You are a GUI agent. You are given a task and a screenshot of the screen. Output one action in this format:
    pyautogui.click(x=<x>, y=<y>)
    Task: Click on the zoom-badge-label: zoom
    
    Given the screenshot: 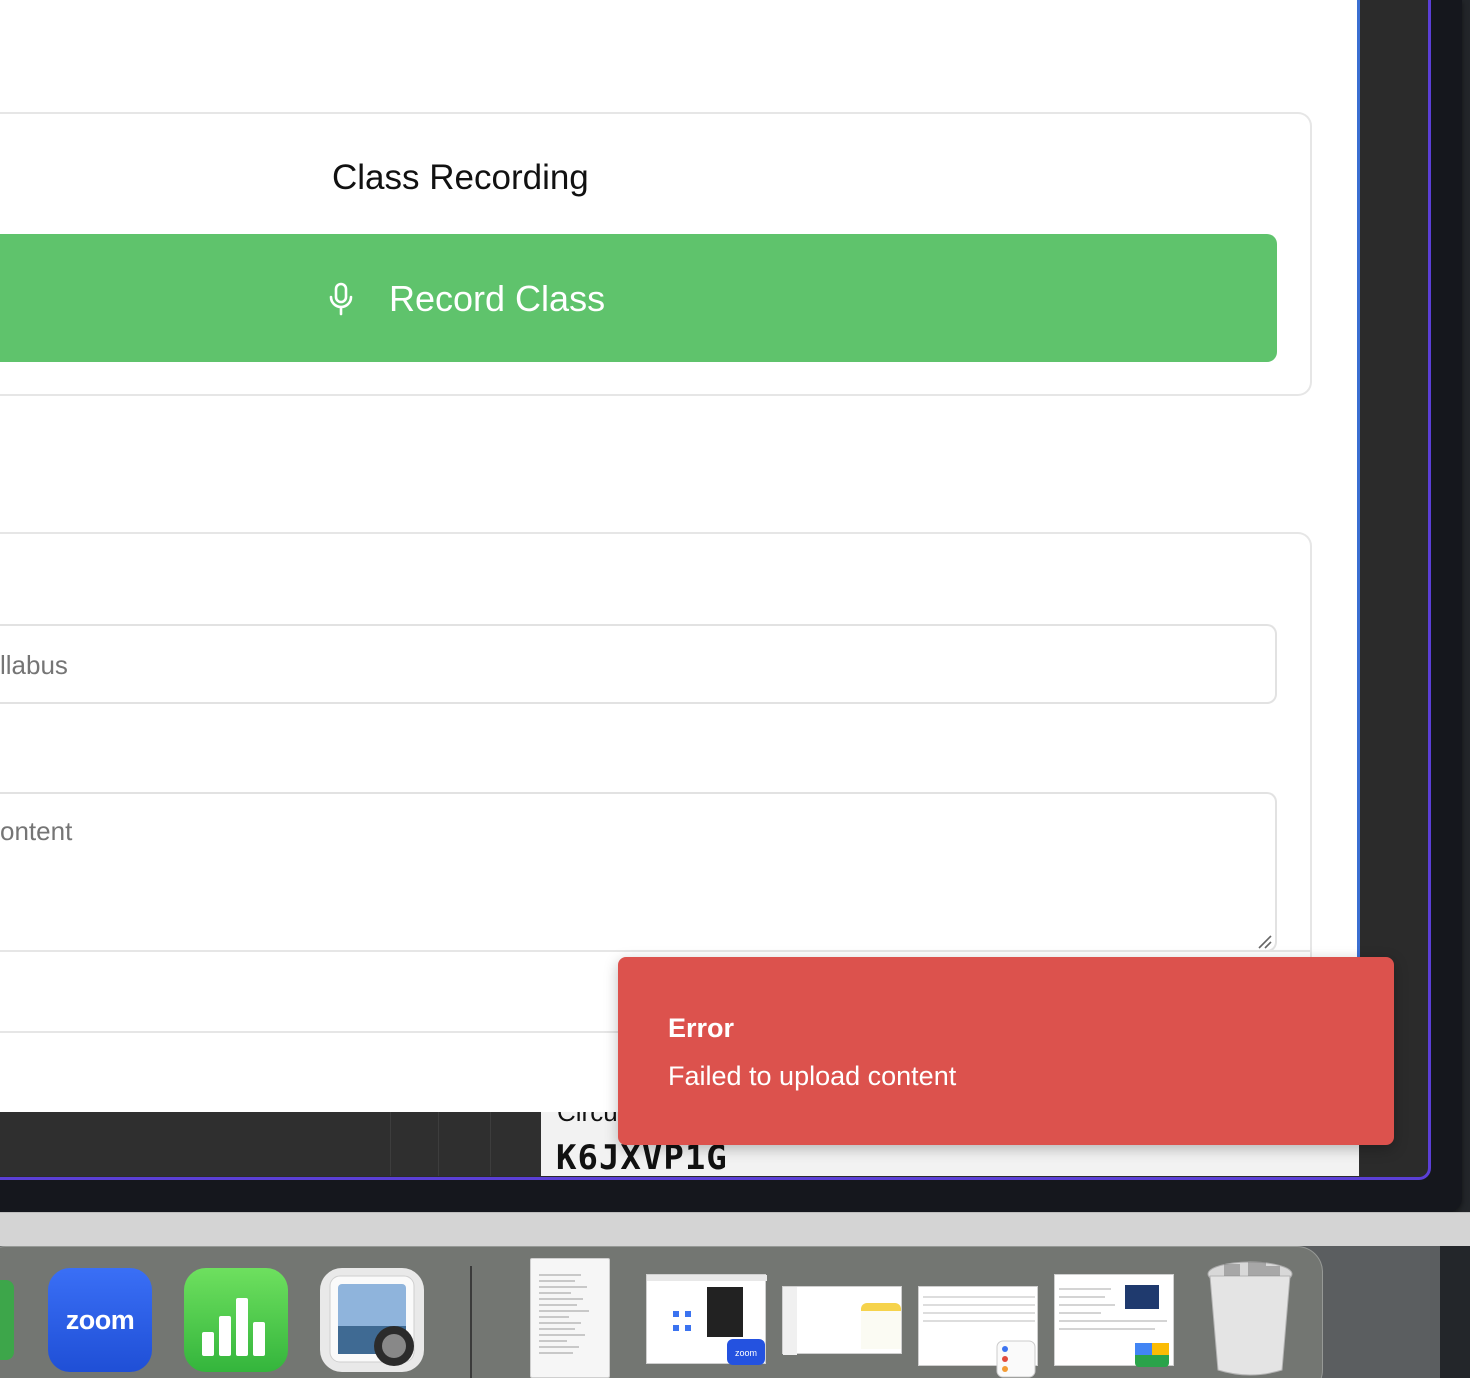 What is the action you would take?
    pyautogui.click(x=746, y=1353)
    